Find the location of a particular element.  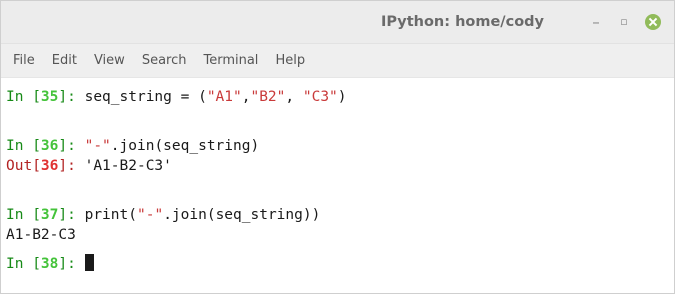

menu-file: File is located at coordinates (24, 60).